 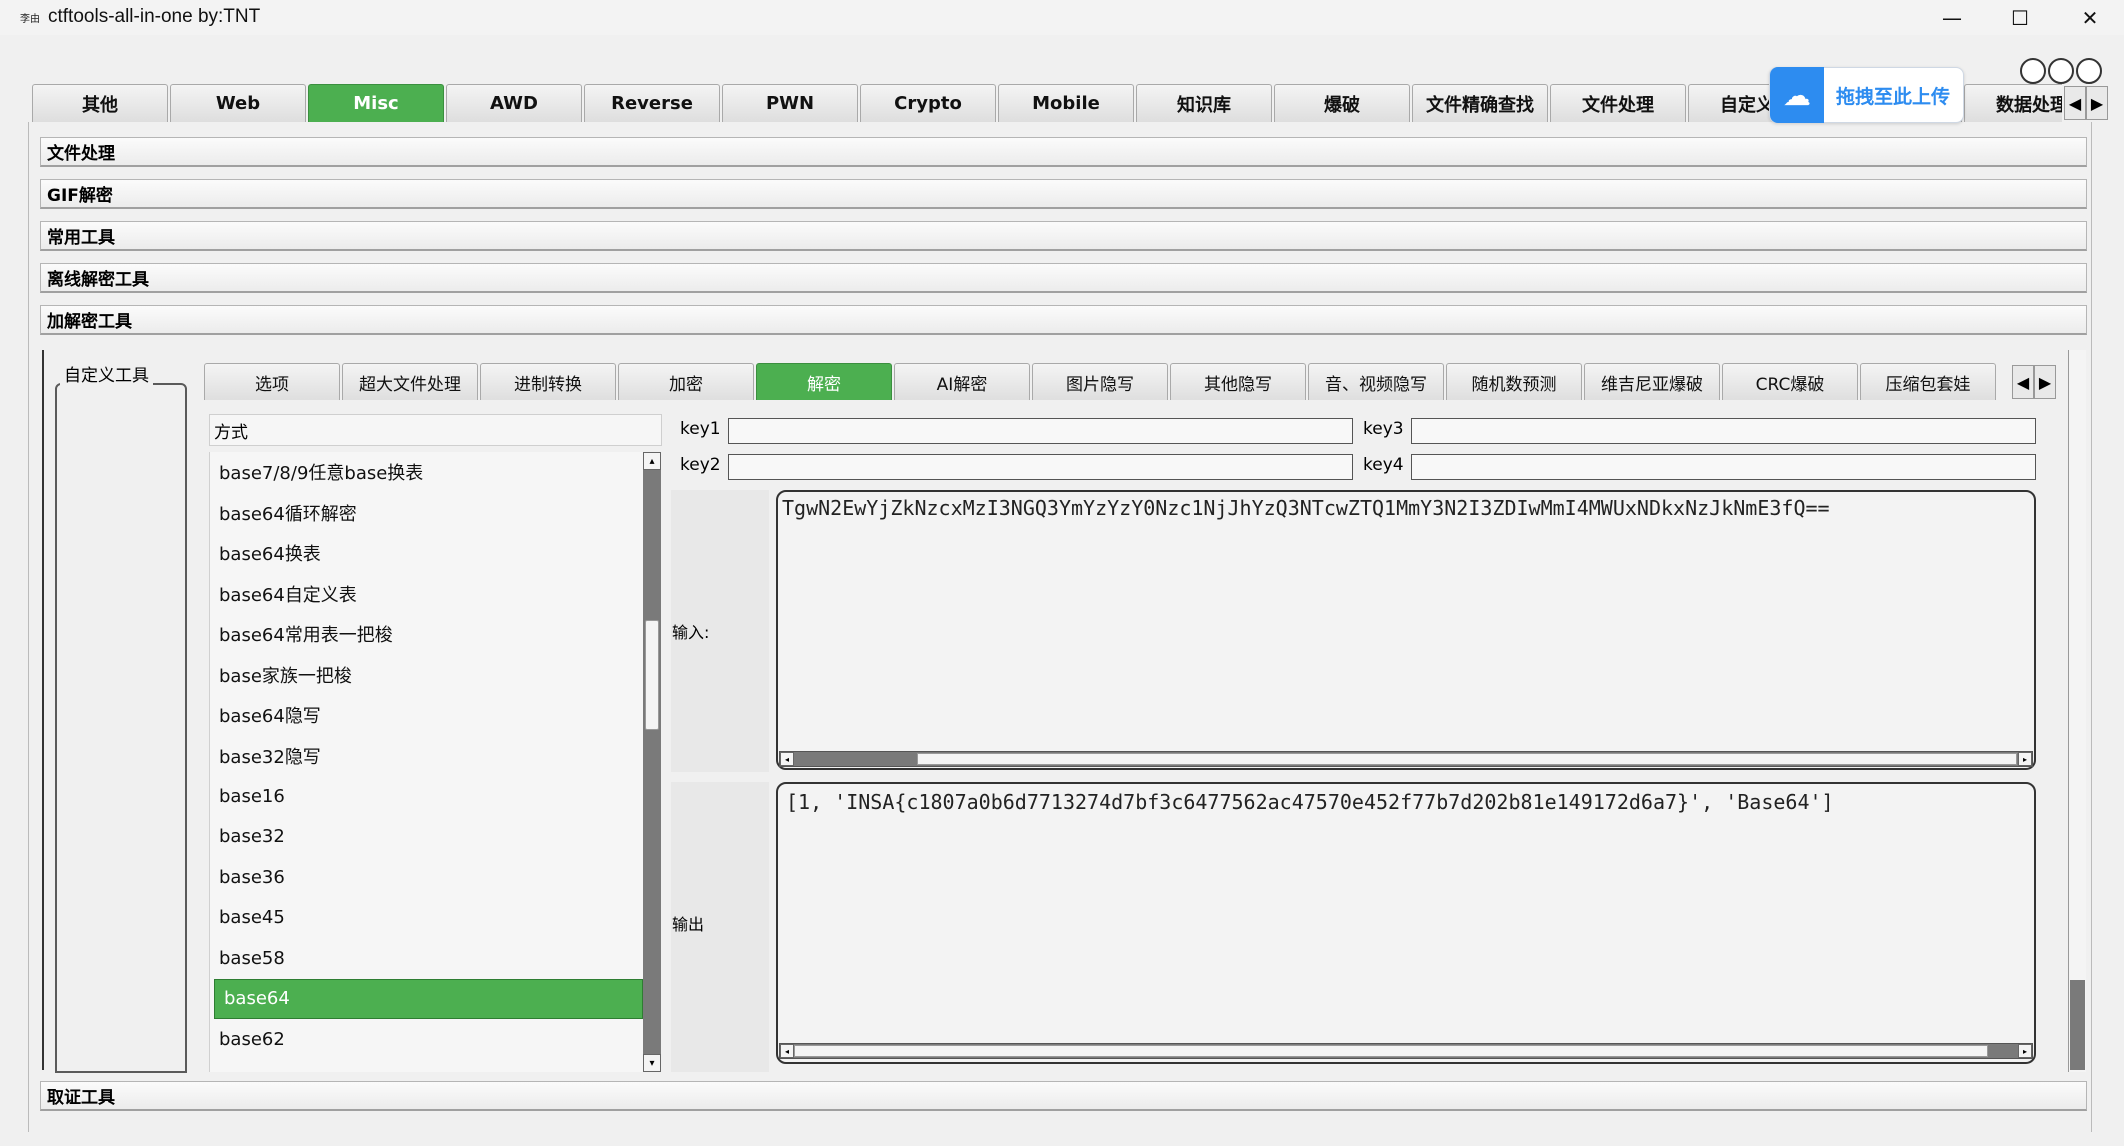 What do you see at coordinates (426, 918) in the screenshot?
I see `method-item: base45` at bounding box center [426, 918].